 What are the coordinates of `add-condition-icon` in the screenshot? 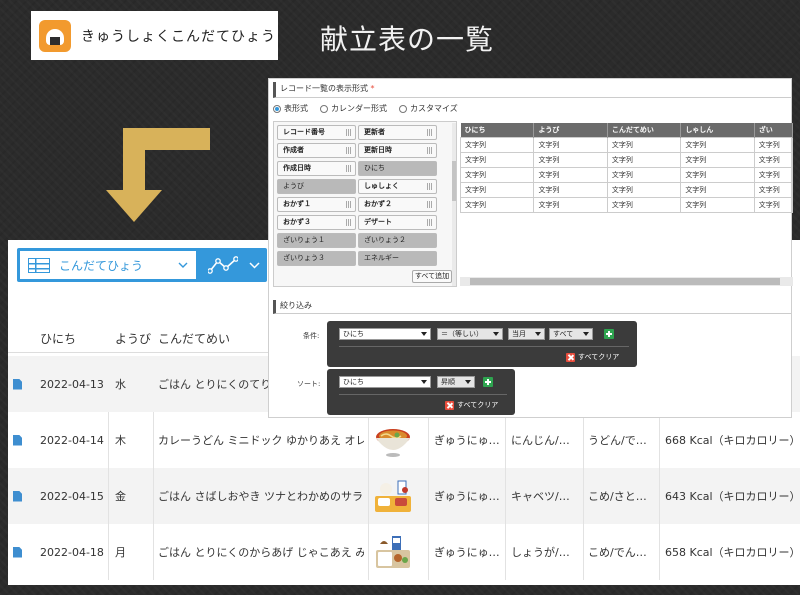 It's located at (609, 334).